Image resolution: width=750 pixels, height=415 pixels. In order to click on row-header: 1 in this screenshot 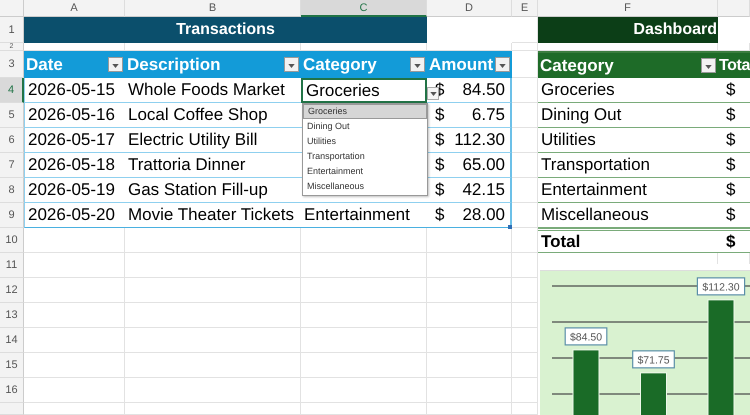, I will do `click(12, 30)`.